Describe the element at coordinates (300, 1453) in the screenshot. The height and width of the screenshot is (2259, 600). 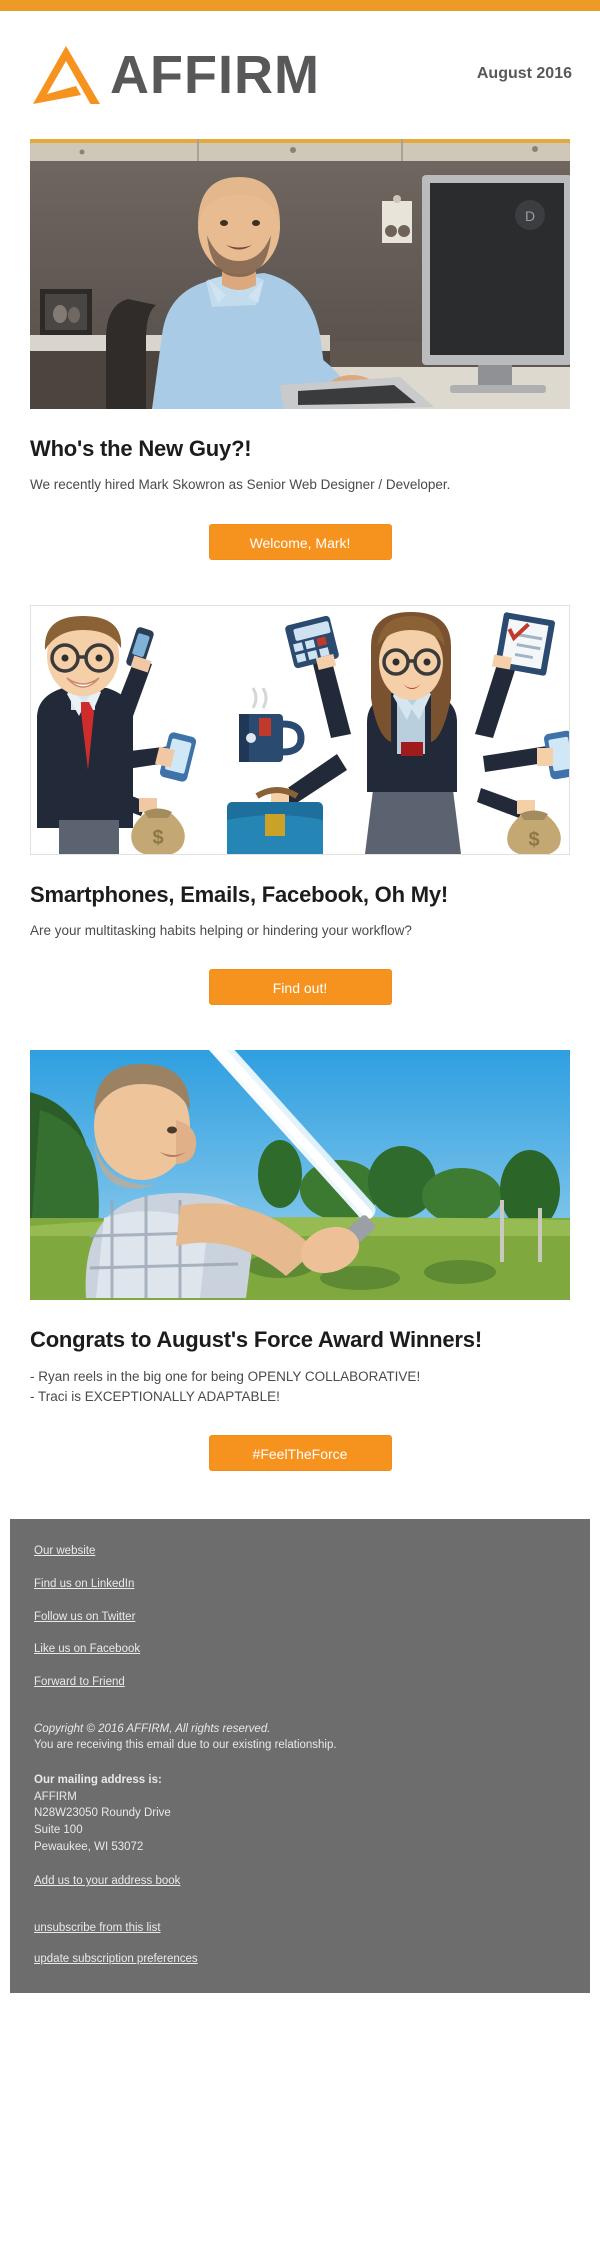
I see `cta-feel-the-force: #FeelTheForce` at that location.